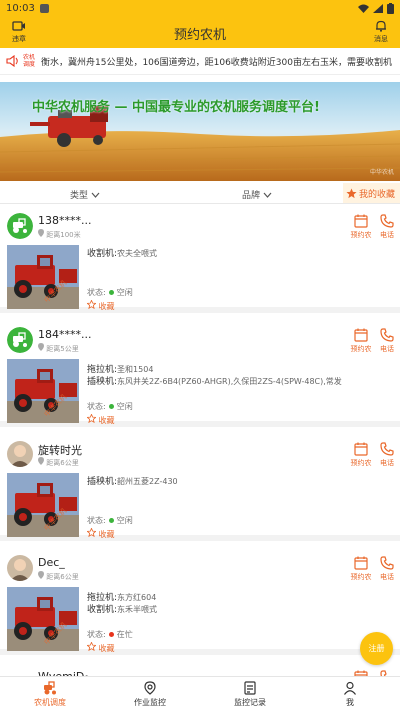  Describe the element at coordinates (91, 532) in the screenshot. I see `star-outline-icon` at that location.